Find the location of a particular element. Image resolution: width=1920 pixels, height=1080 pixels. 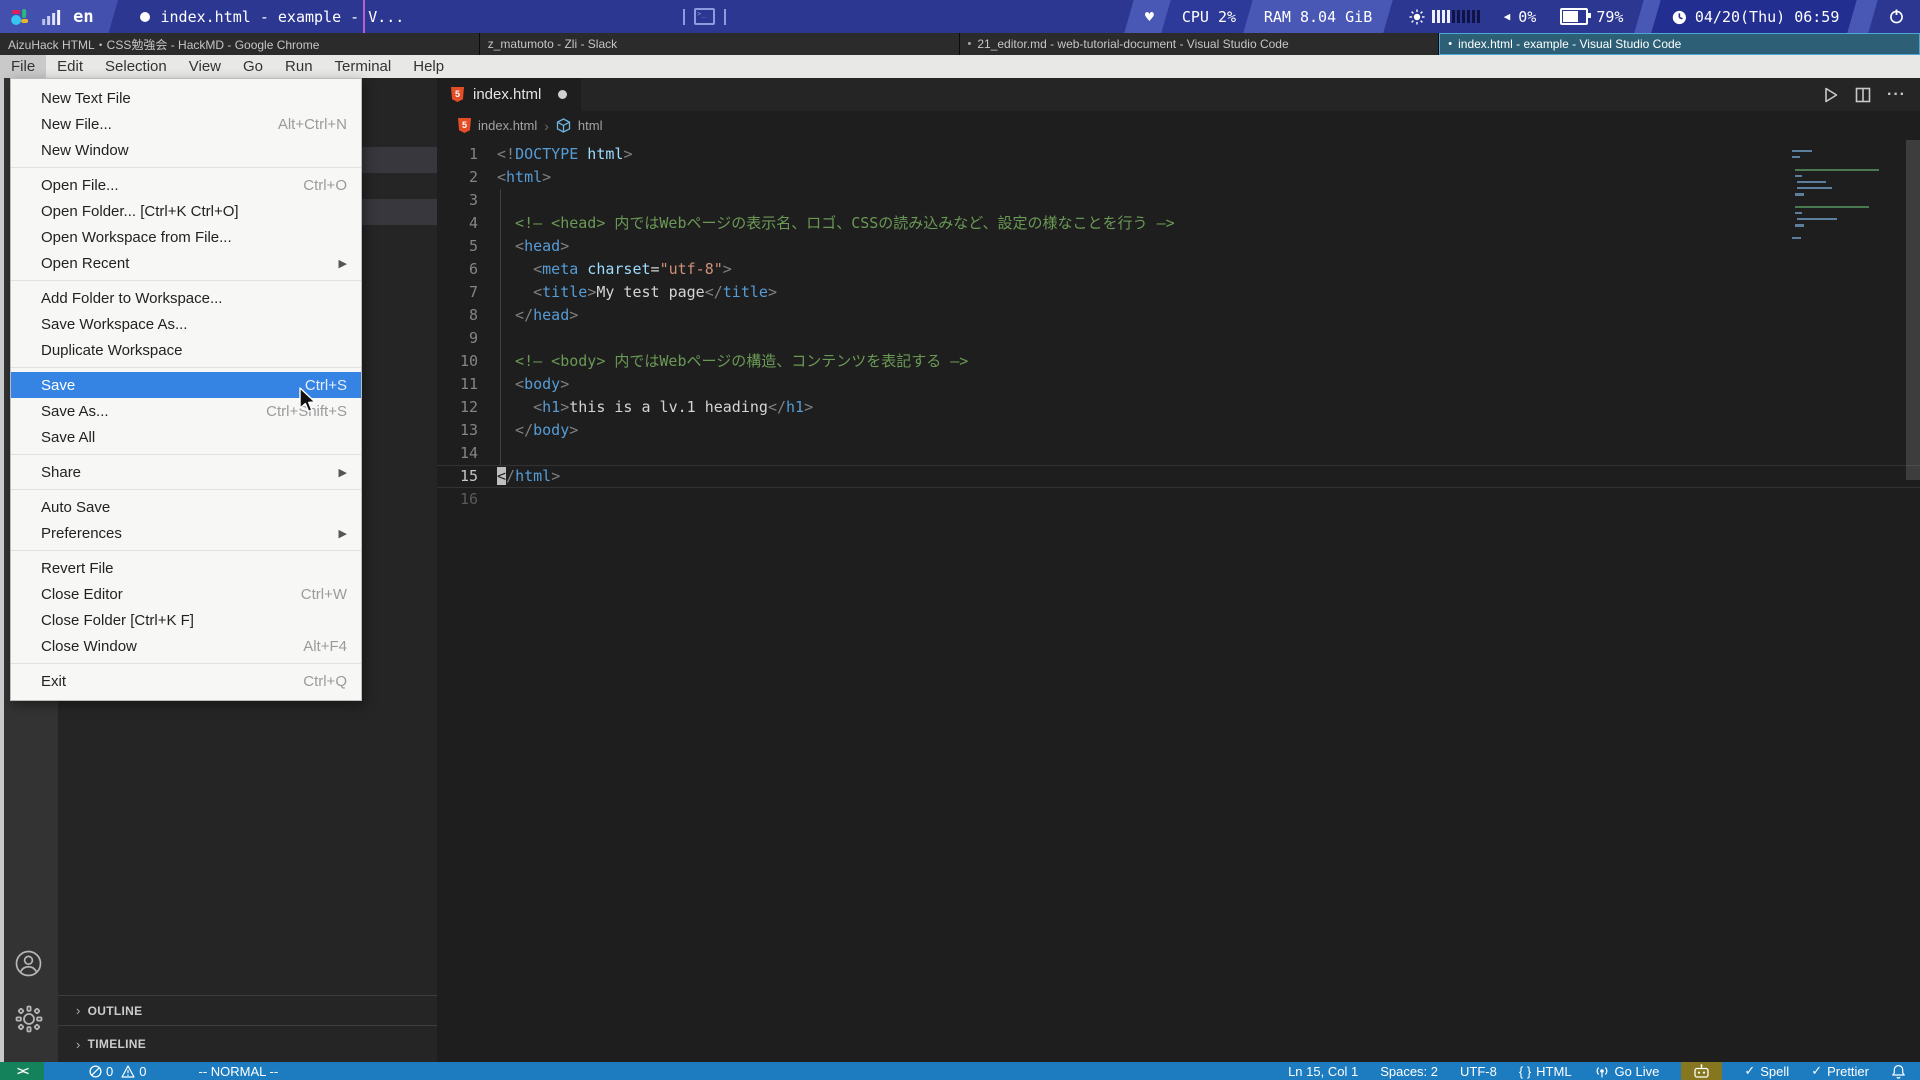

more-actions-button: ··· is located at coordinates (1896, 95).